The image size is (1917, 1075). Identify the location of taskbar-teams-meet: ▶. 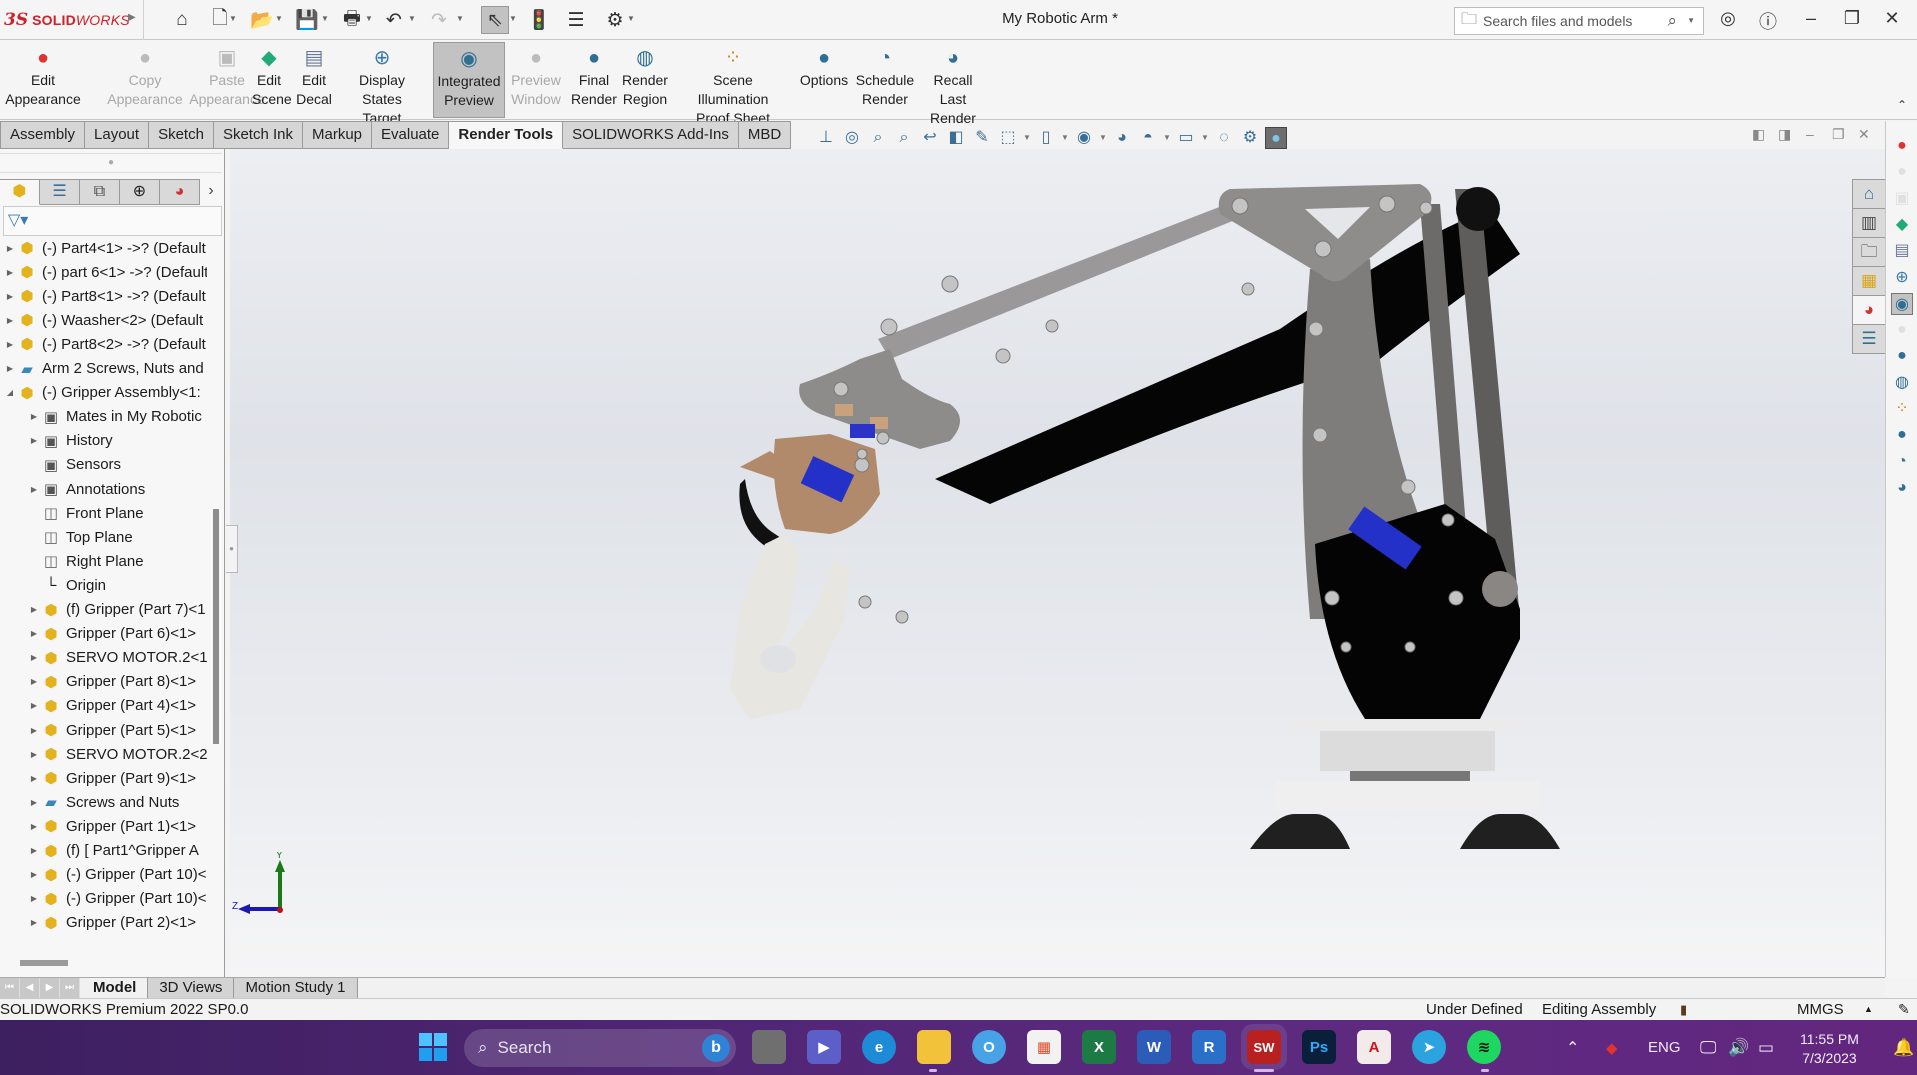
(824, 1047).